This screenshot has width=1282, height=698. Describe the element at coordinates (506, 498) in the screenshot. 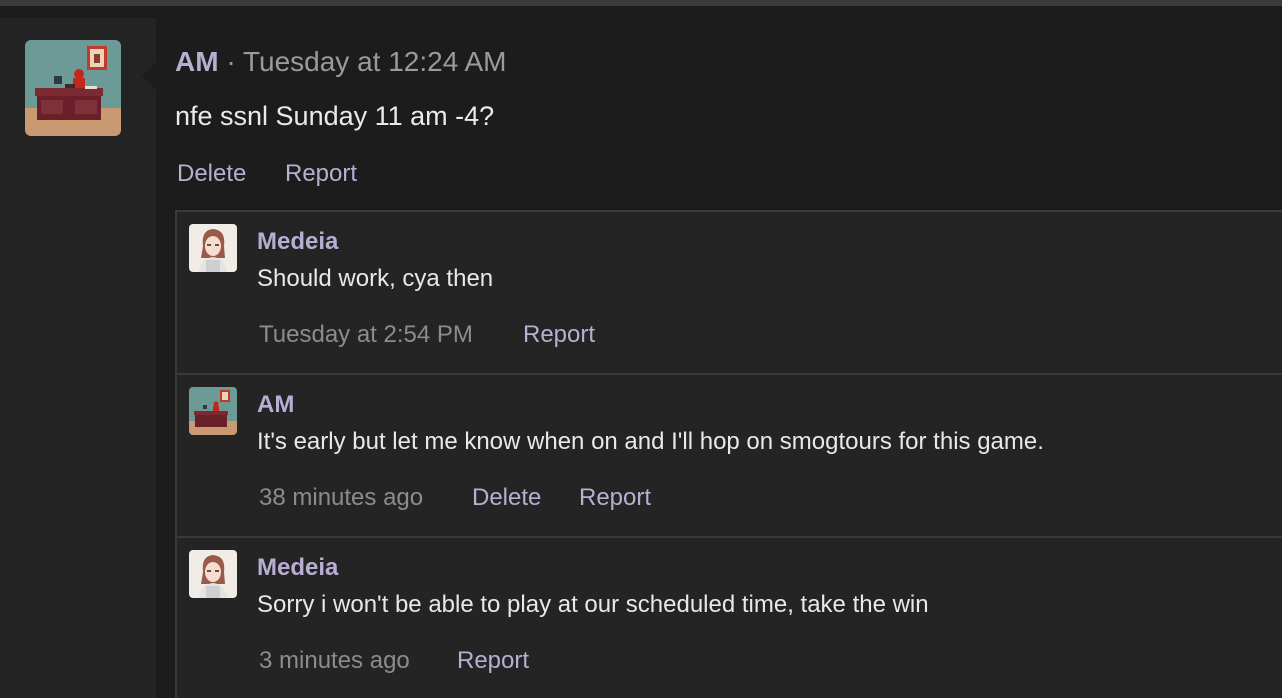

I see `comment-delete-link: Delete` at that location.